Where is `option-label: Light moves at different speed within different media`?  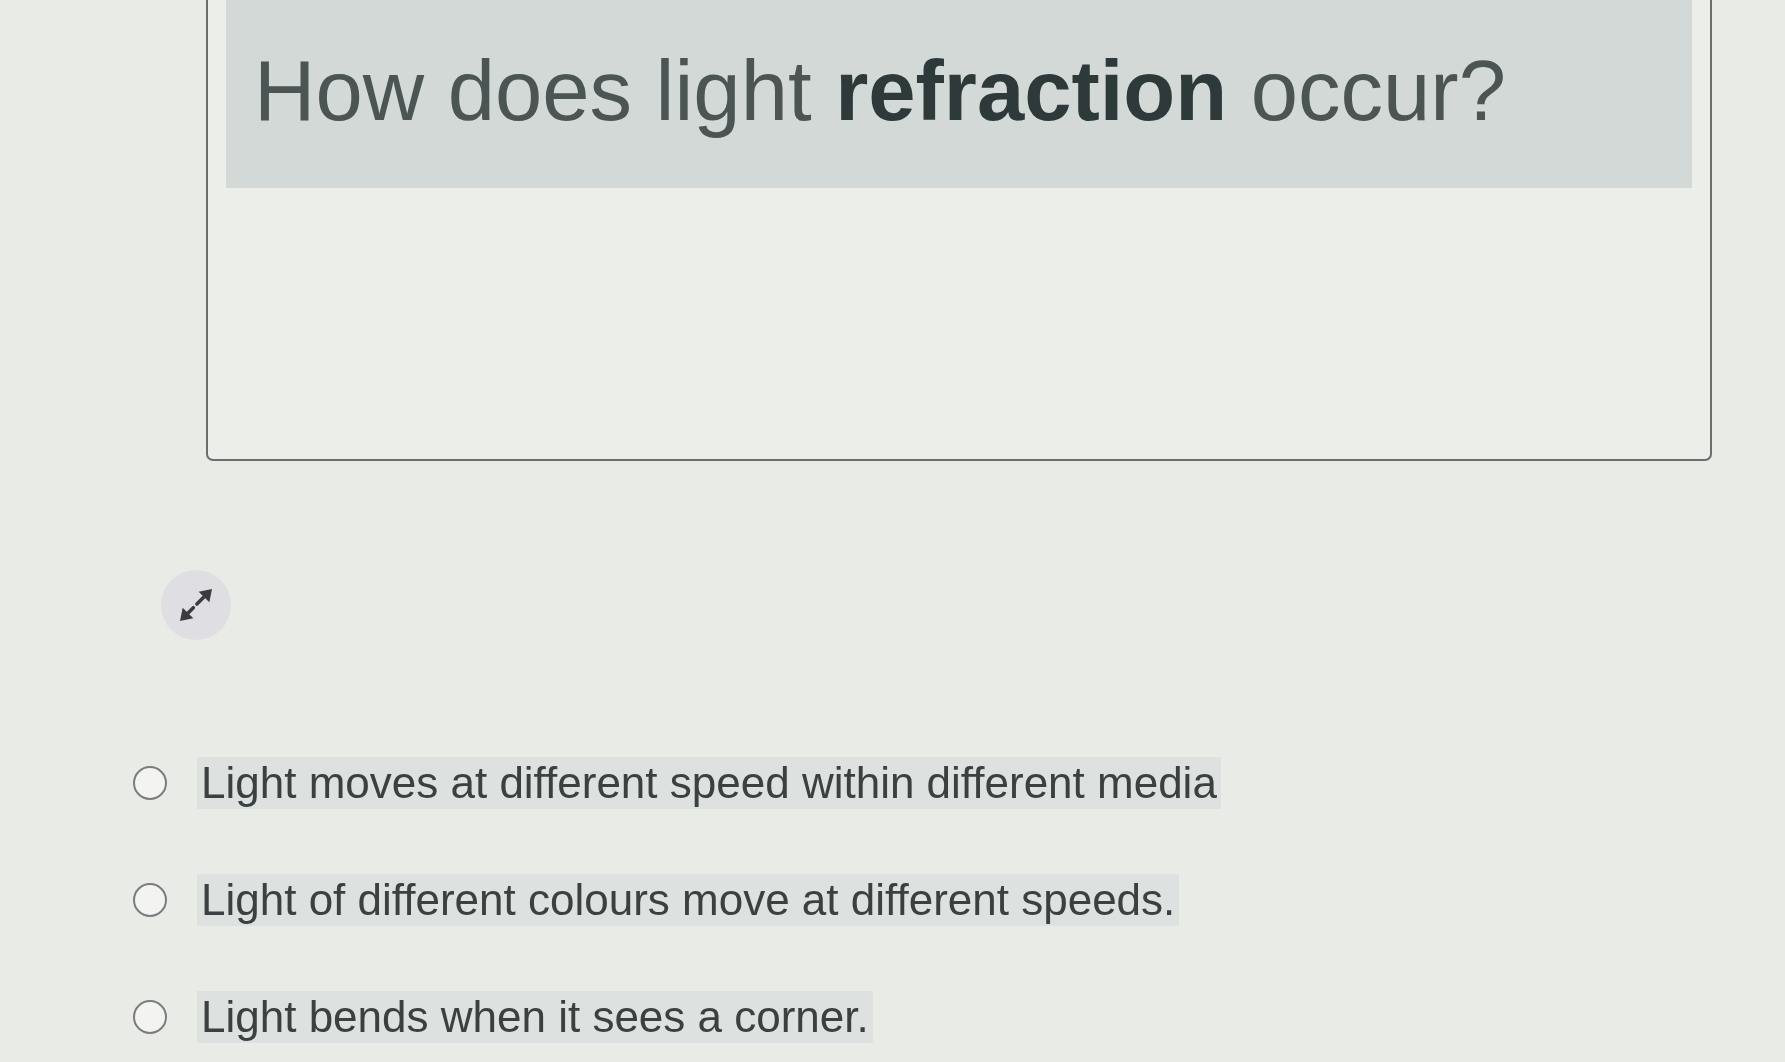 option-label: Light moves at different speed within different media is located at coordinates (709, 783).